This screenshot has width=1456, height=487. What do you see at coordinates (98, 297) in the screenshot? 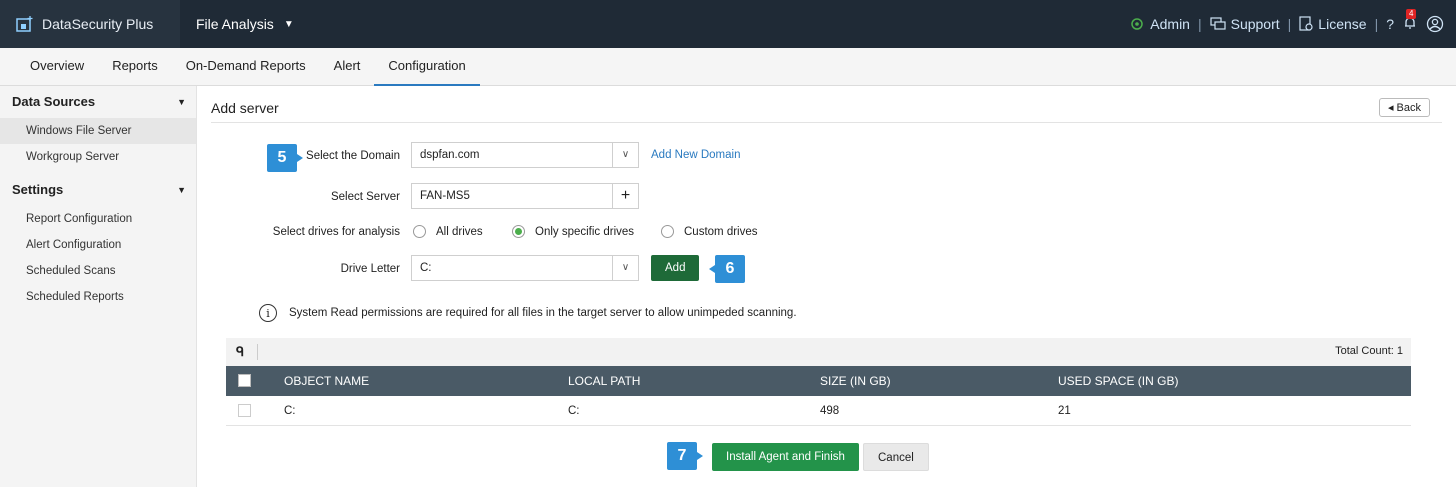
I see `sidebar-item-scheduled-reports: Scheduled Reports` at bounding box center [98, 297].